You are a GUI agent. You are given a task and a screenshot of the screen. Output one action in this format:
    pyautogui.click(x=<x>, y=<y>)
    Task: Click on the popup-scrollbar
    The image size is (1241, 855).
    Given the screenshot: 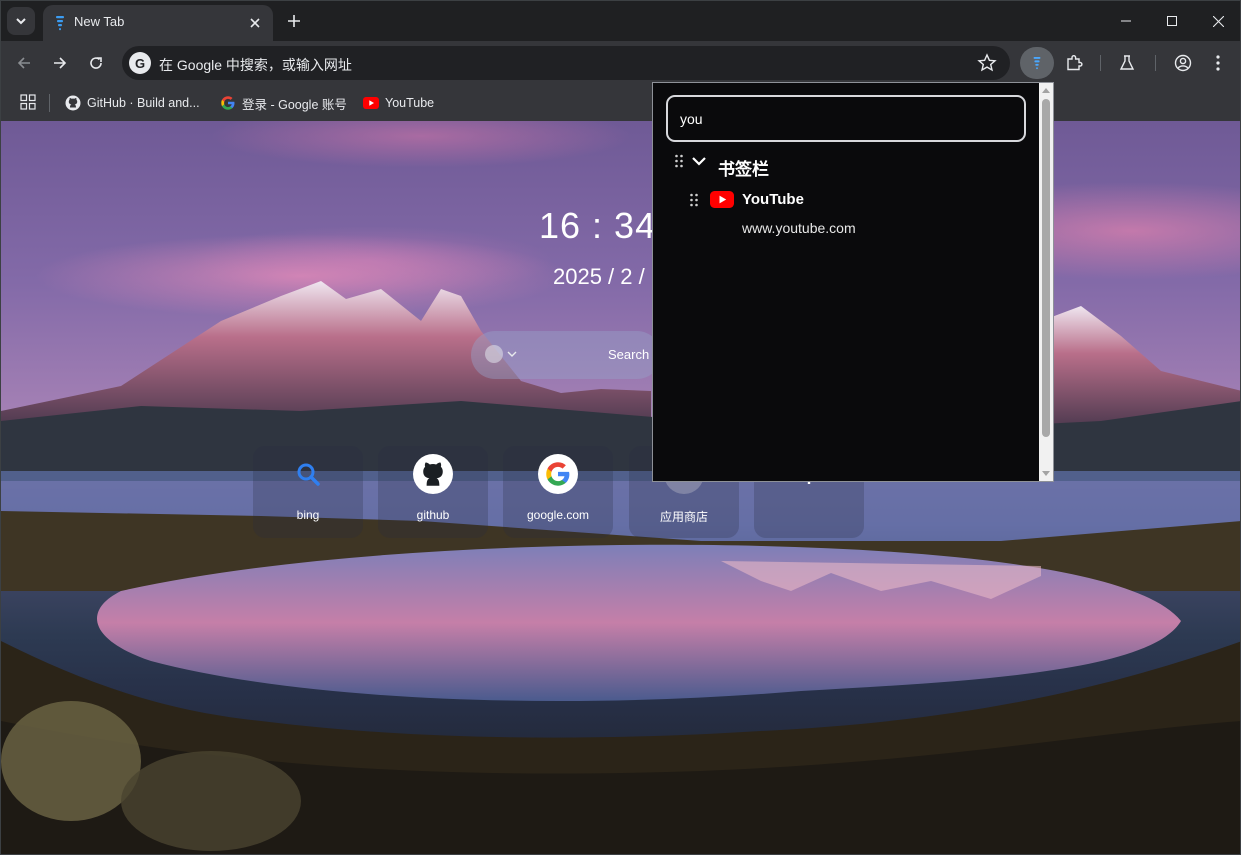 What is the action you would take?
    pyautogui.click(x=1046, y=282)
    